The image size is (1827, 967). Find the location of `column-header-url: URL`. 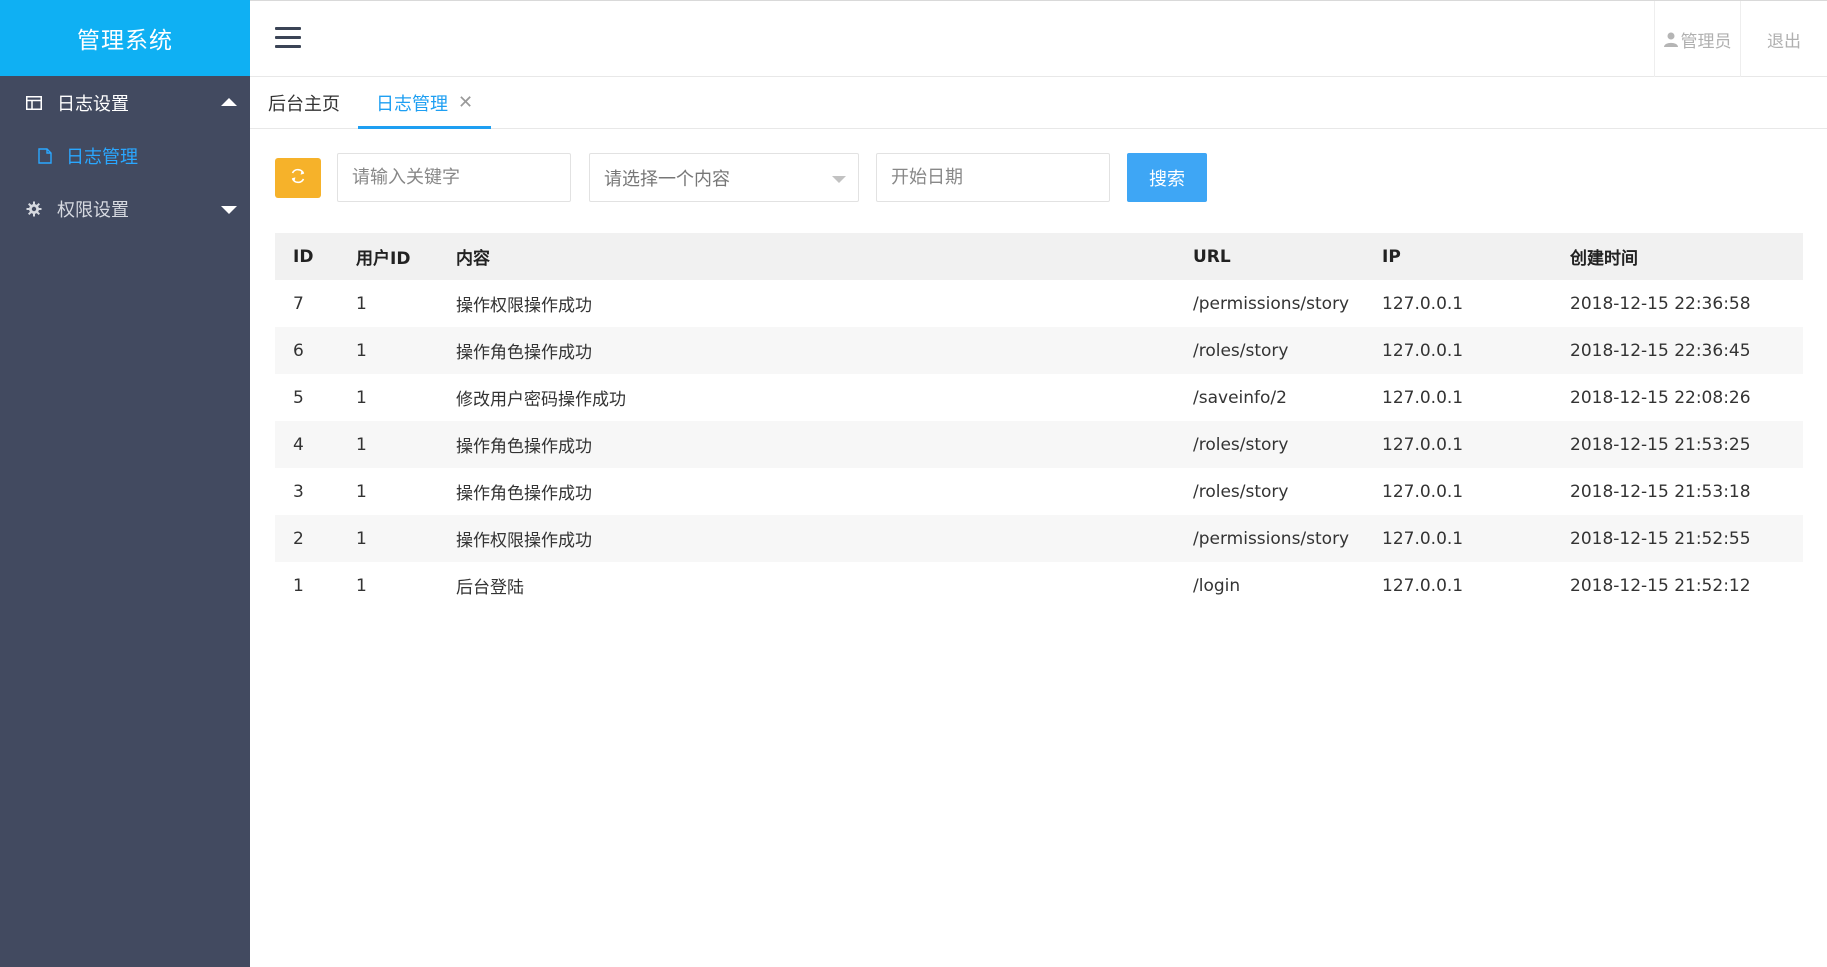

column-header-url: URL is located at coordinates (1269, 256).